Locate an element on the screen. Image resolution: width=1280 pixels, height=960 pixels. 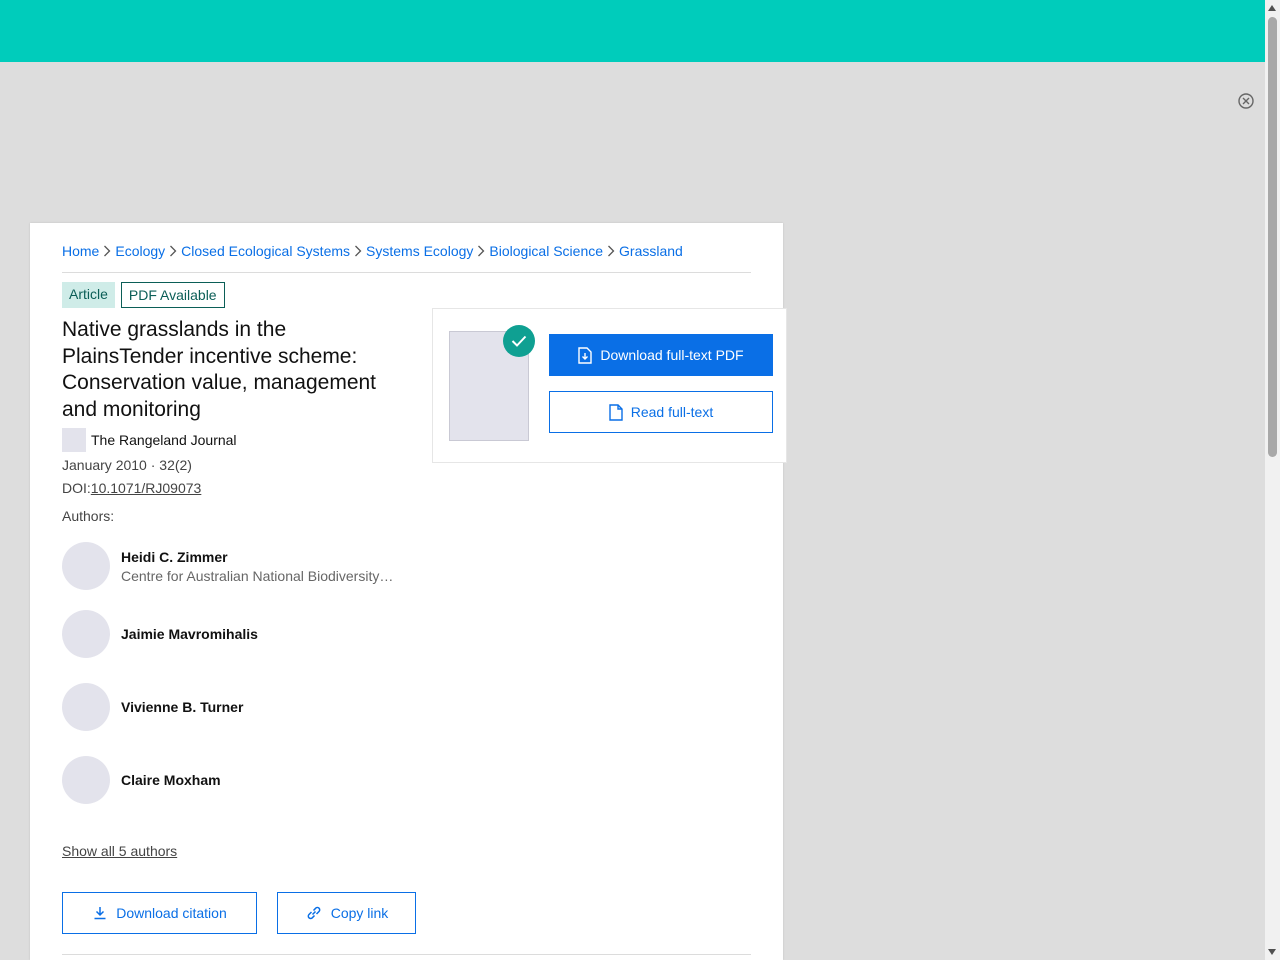
article-type-badge: Article is located at coordinates (88, 295).